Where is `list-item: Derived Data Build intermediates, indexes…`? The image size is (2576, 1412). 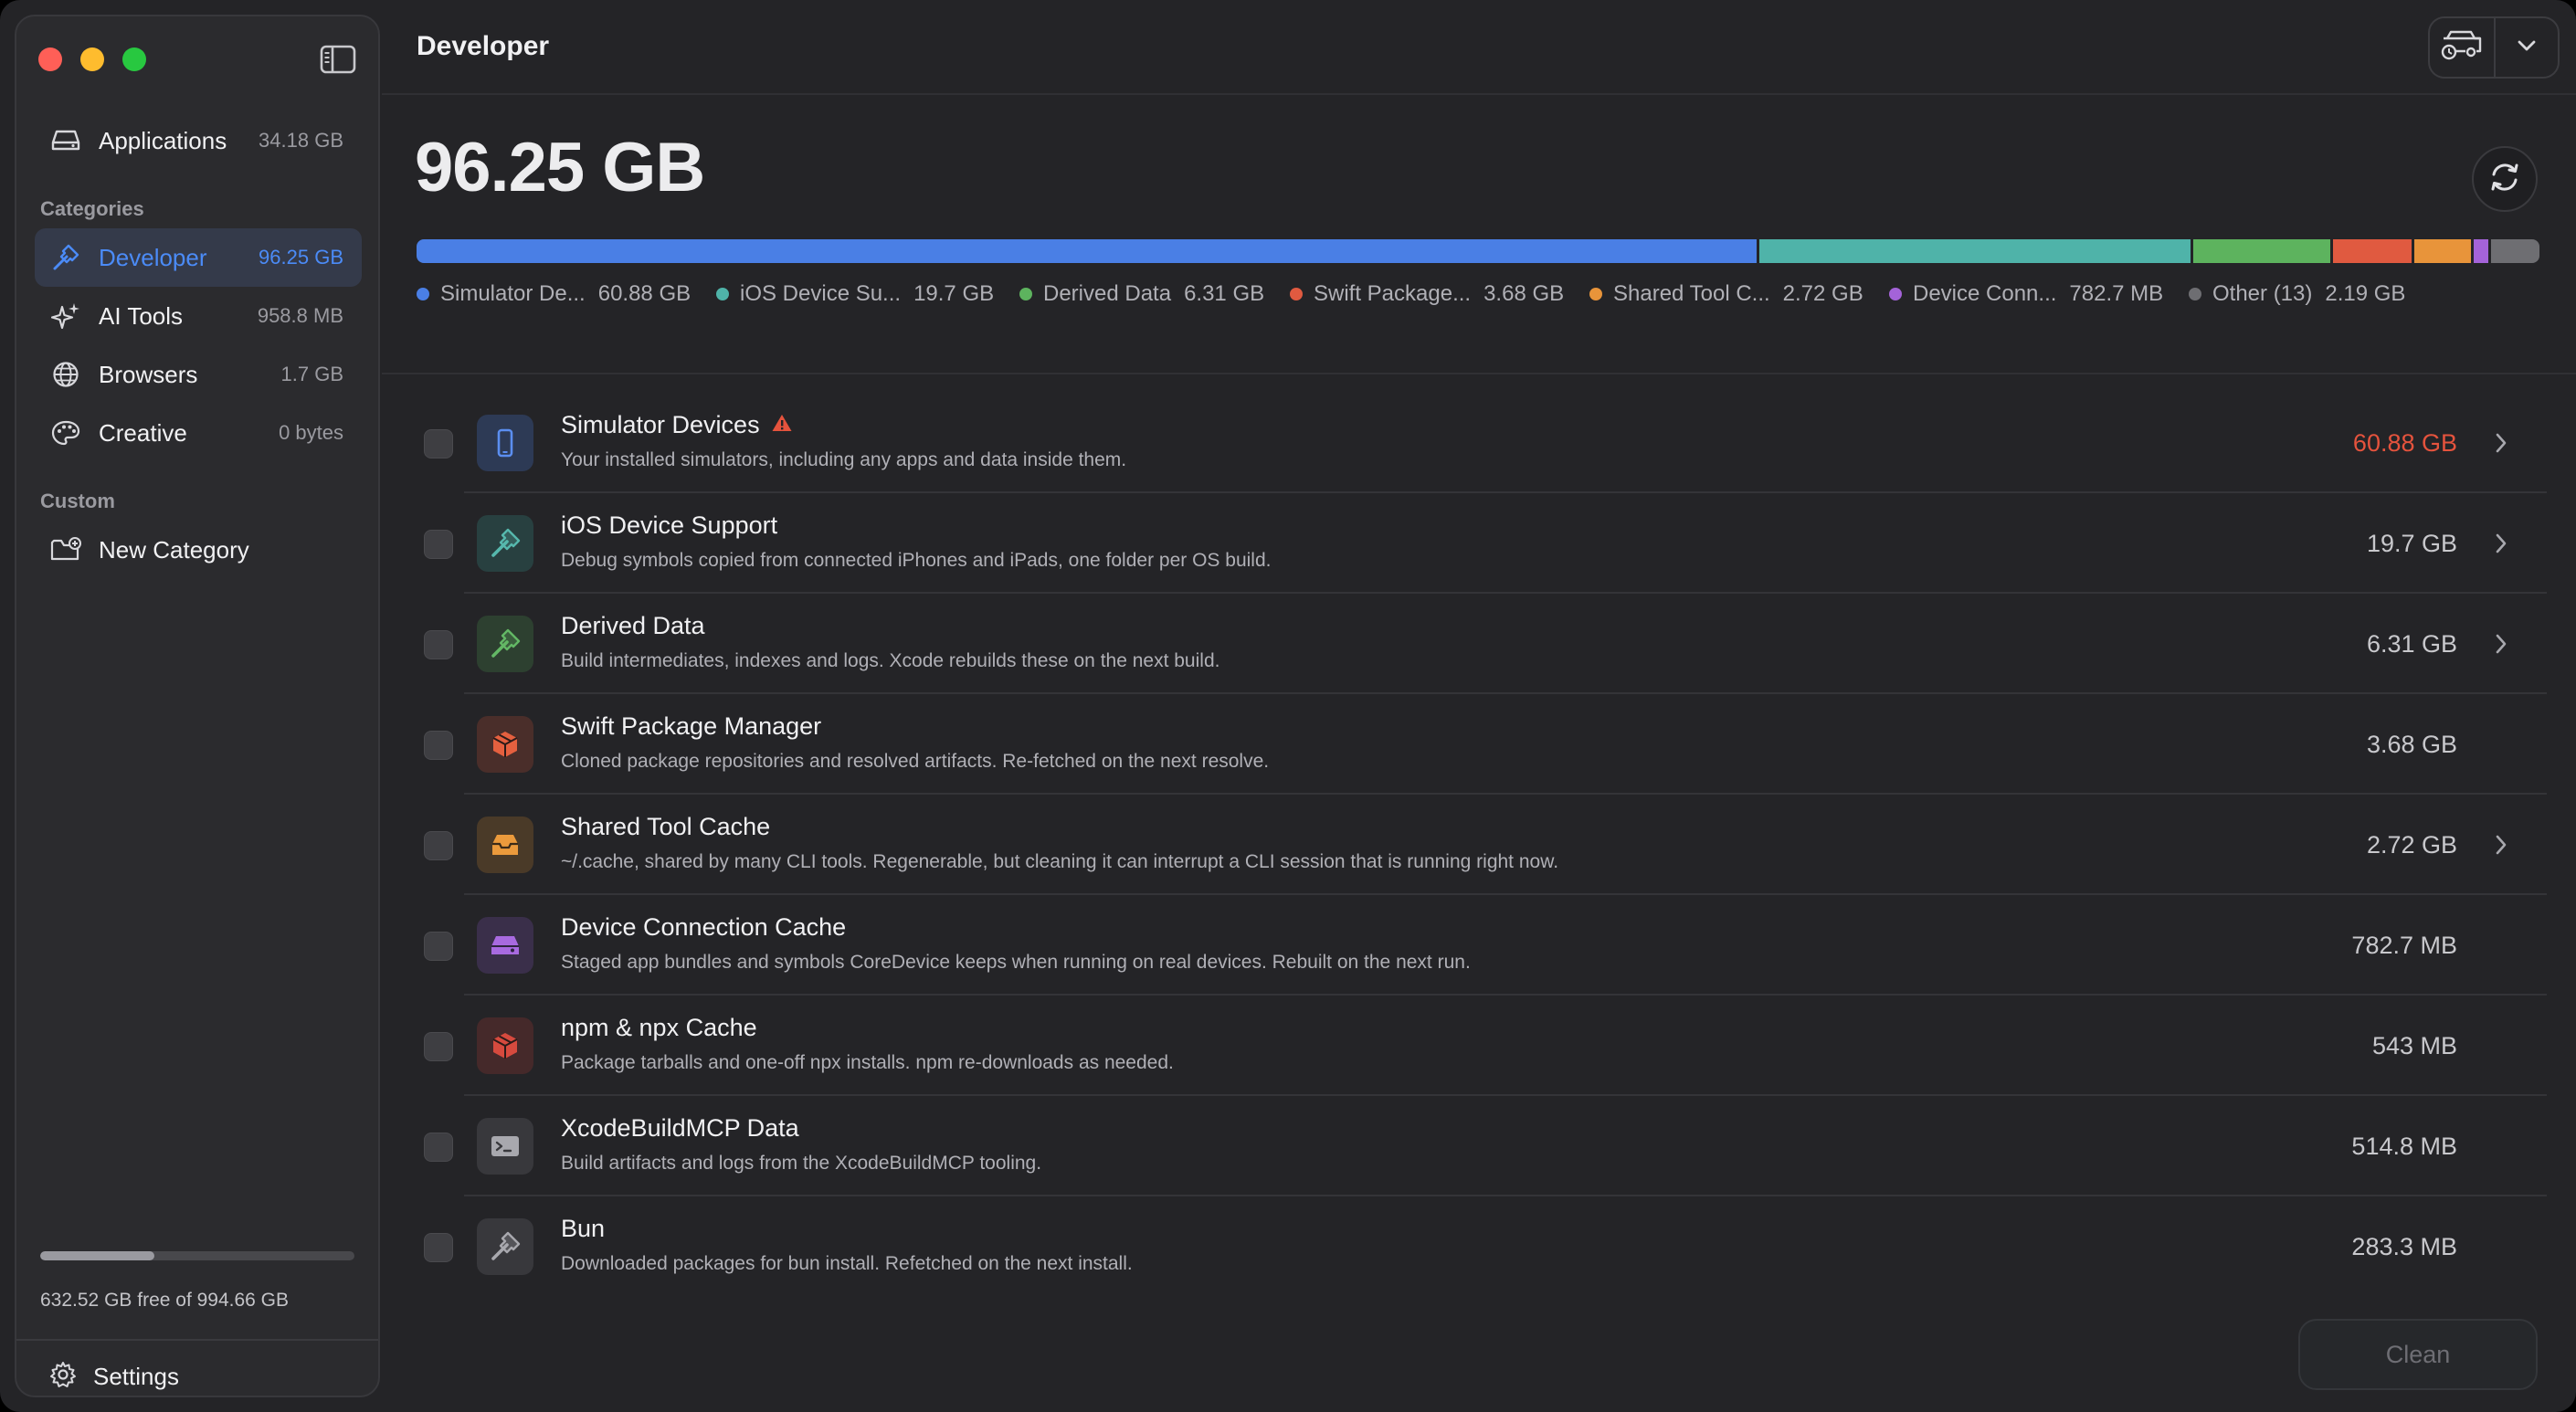
list-item: Derived Data Build intermediates, indexes… is located at coordinates (1478, 644).